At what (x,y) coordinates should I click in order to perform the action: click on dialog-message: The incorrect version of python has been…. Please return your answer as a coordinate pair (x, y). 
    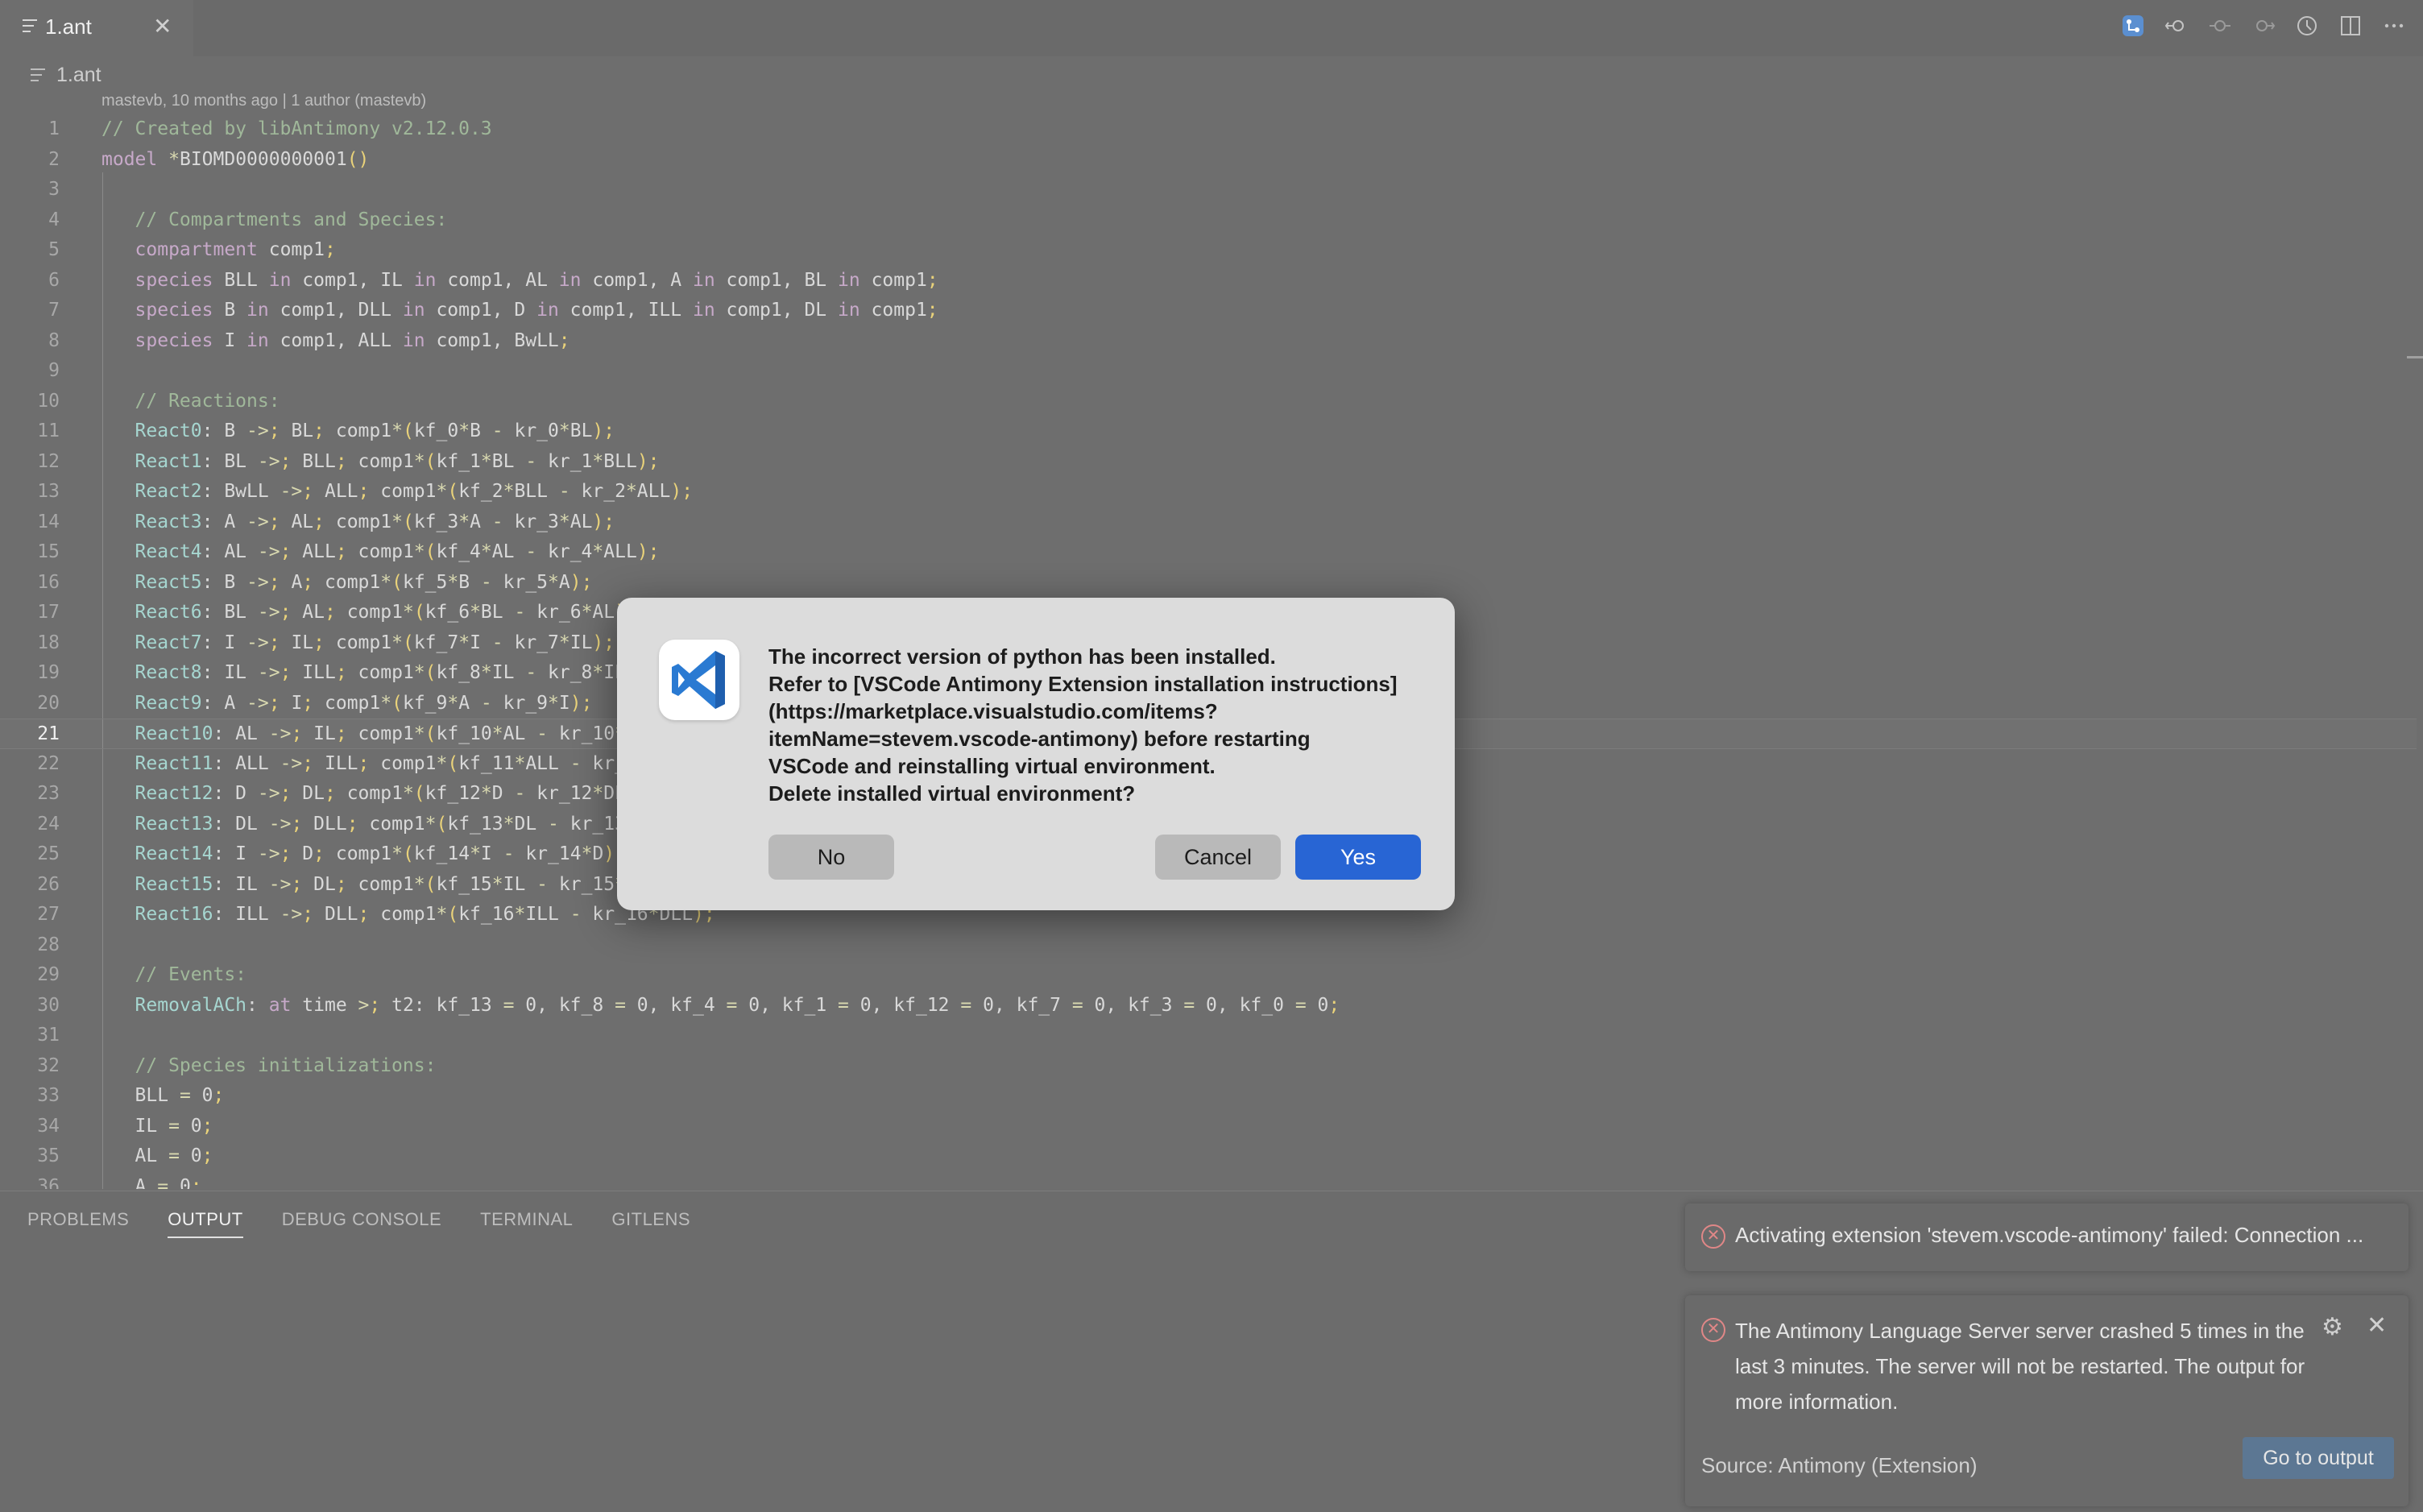
    Looking at the image, I should click on (1098, 725).